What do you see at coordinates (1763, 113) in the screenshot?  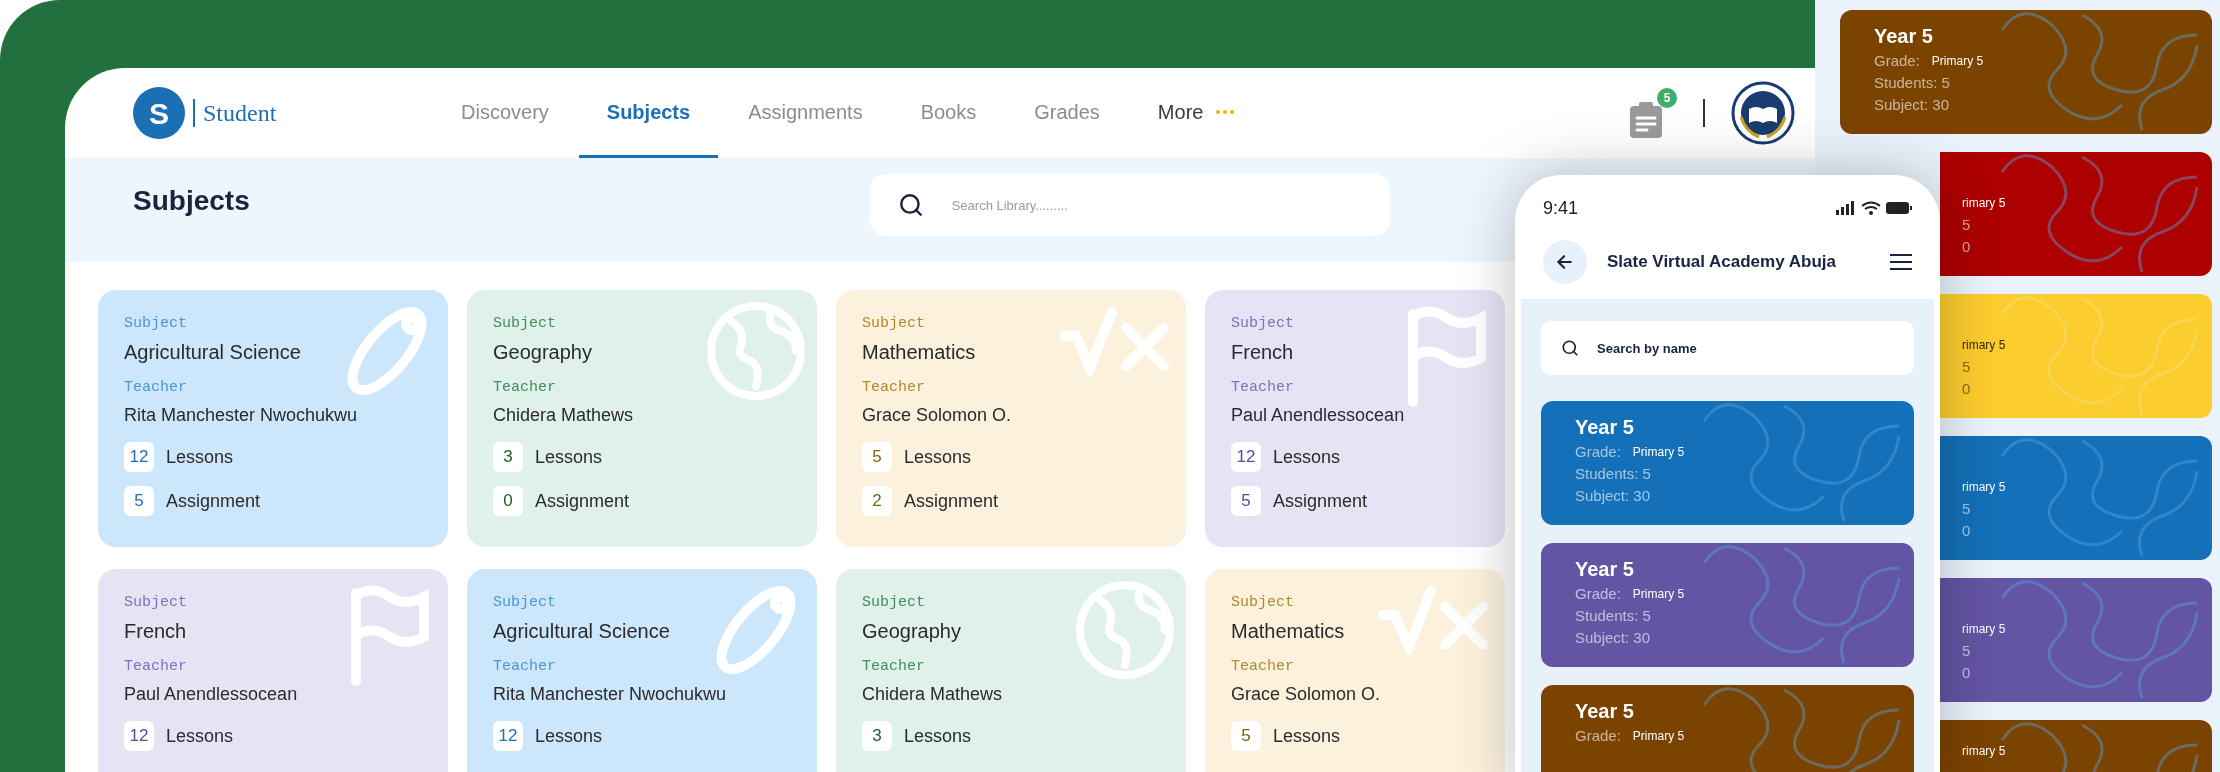 I see `crest-icon` at bounding box center [1763, 113].